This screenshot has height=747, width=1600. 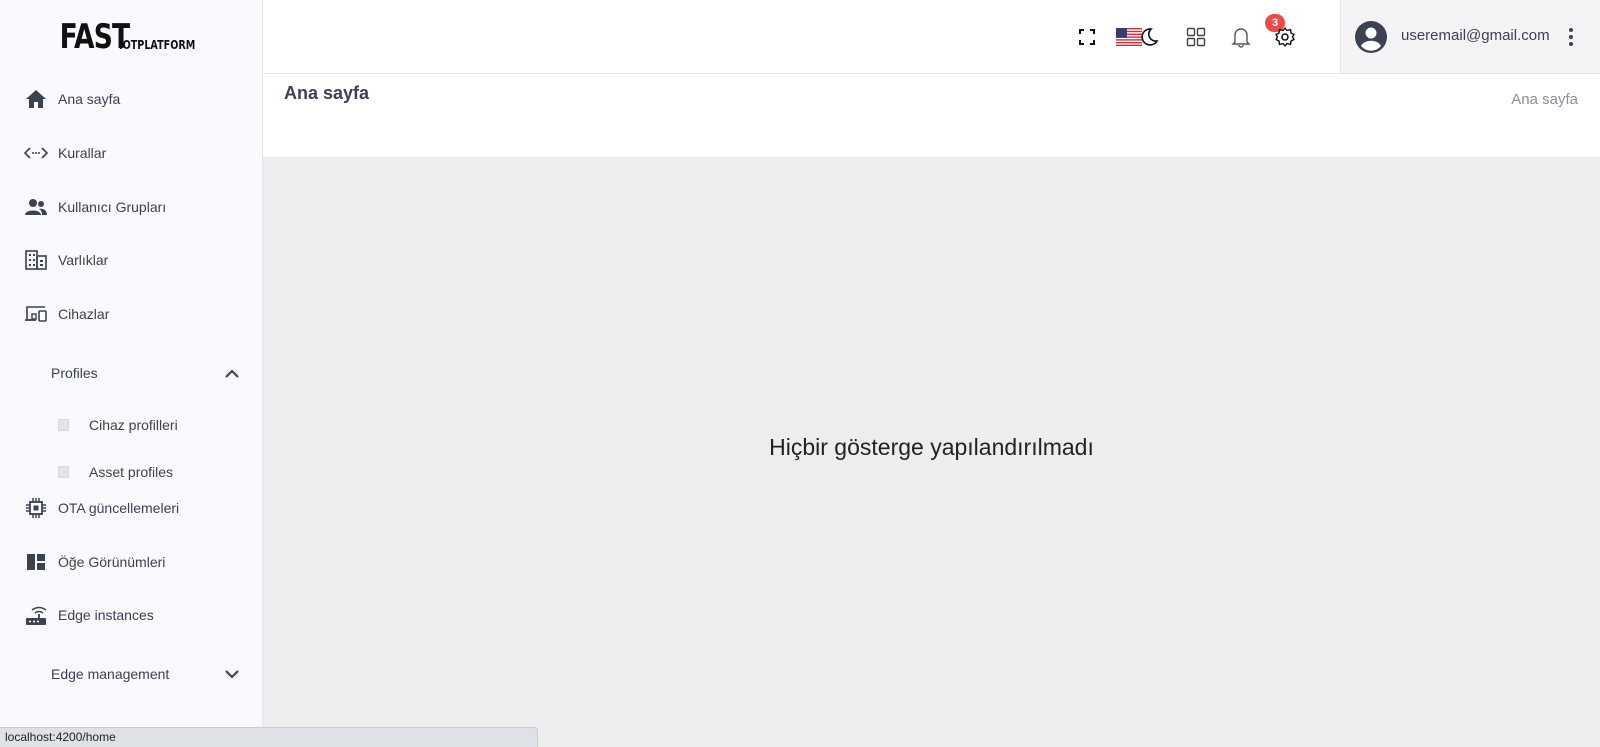 I want to click on sidebar-group-profiles: Profiles, so click(x=131, y=373).